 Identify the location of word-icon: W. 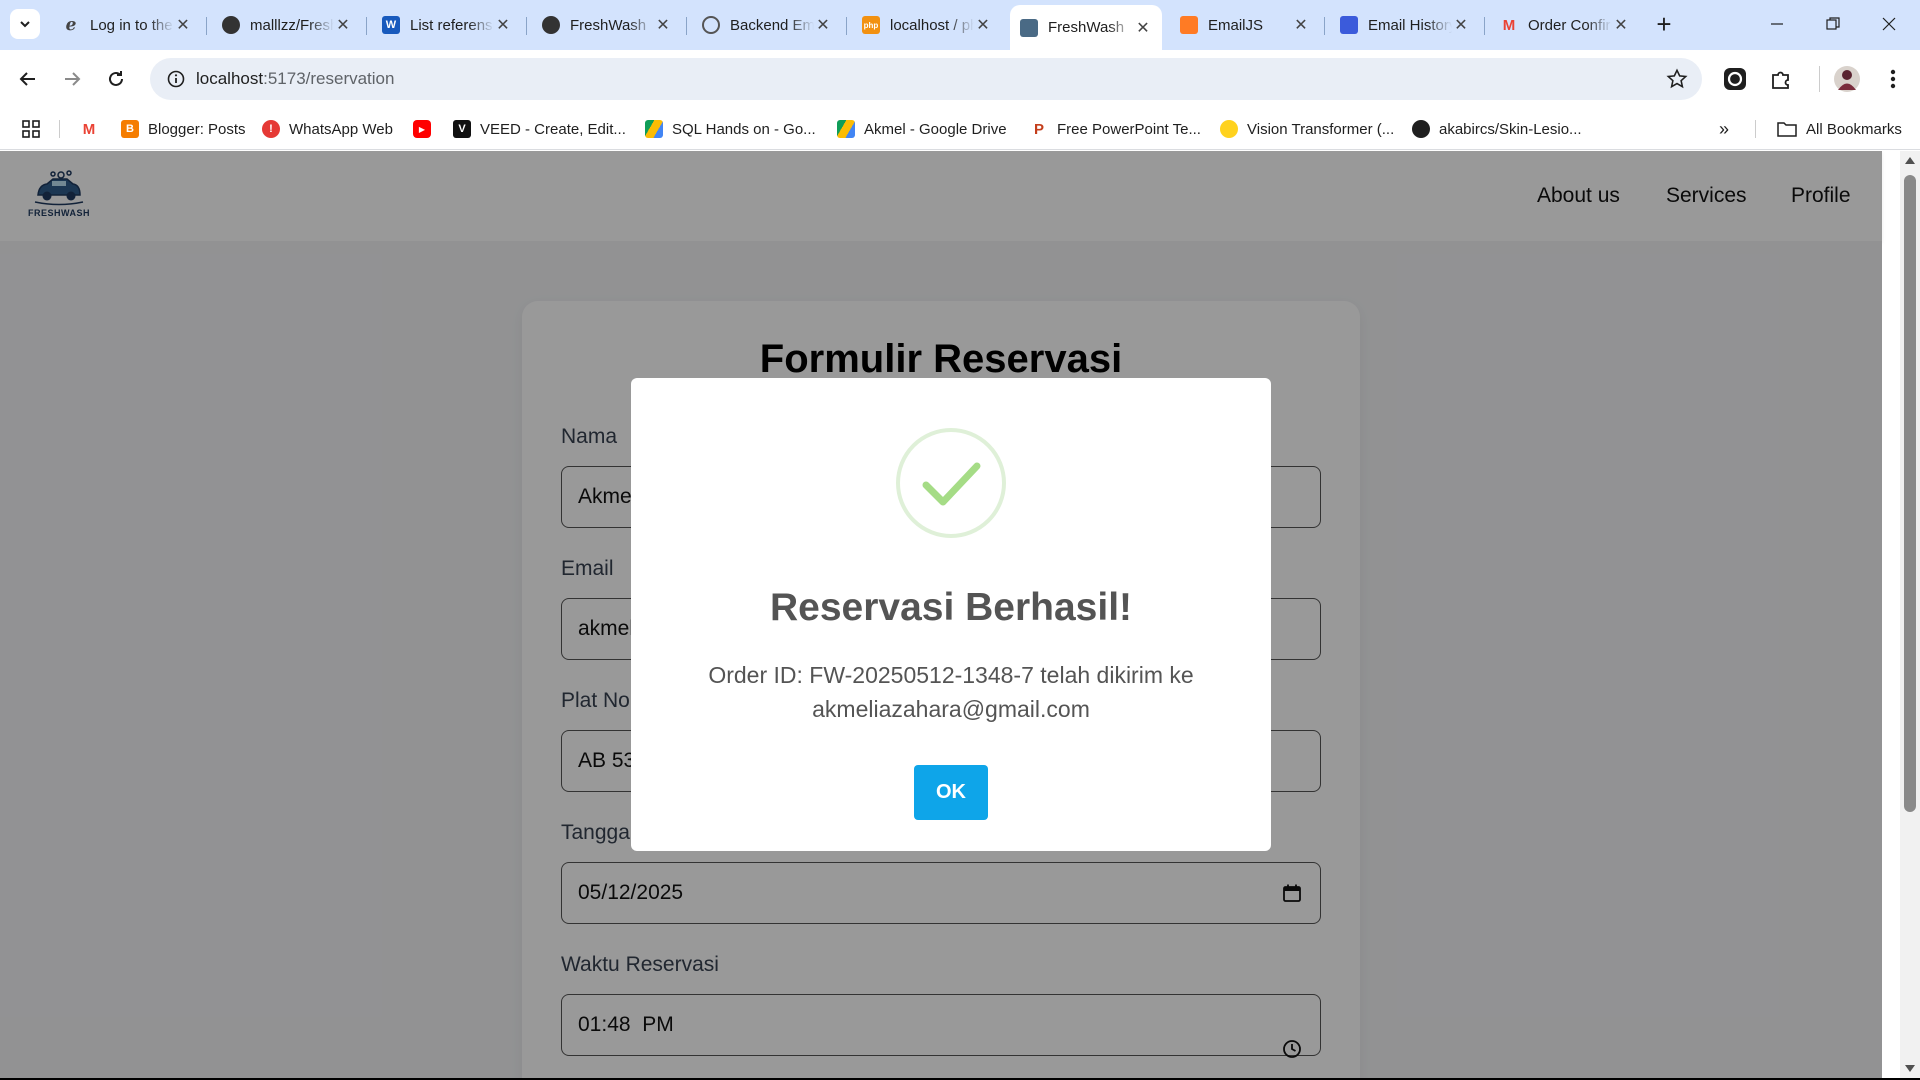
(391, 25).